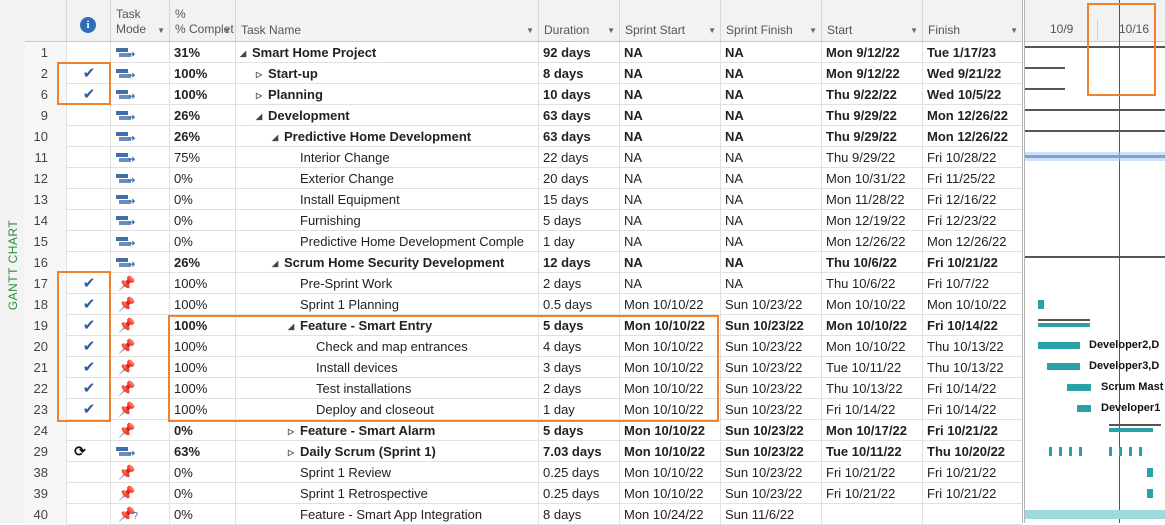 This screenshot has width=1165, height=525. What do you see at coordinates (387, 115) in the screenshot?
I see `task-name-cell: ◢ Development` at bounding box center [387, 115].